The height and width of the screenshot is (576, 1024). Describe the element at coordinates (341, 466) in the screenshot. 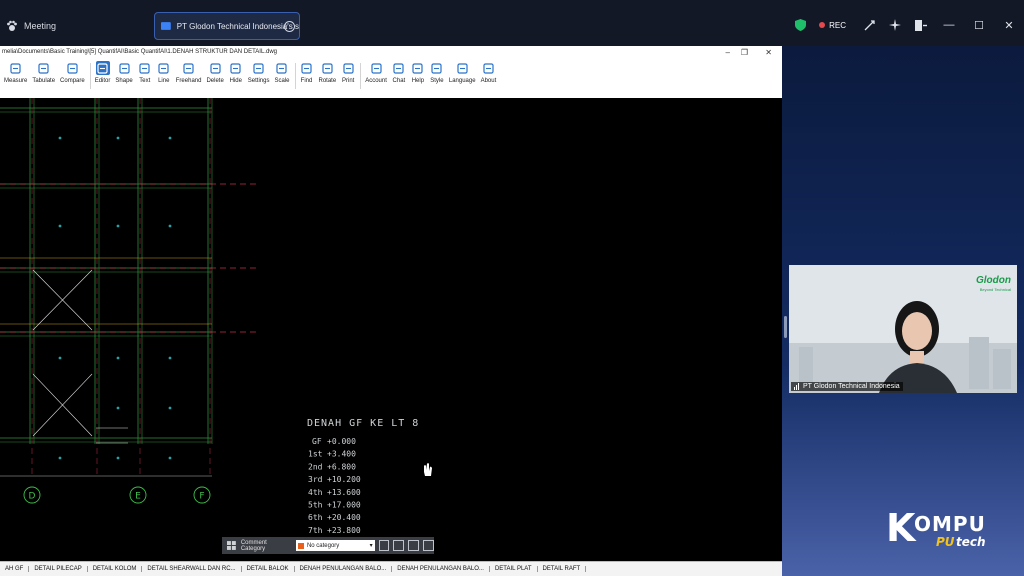

I see `level-elevation: +6.800` at that location.